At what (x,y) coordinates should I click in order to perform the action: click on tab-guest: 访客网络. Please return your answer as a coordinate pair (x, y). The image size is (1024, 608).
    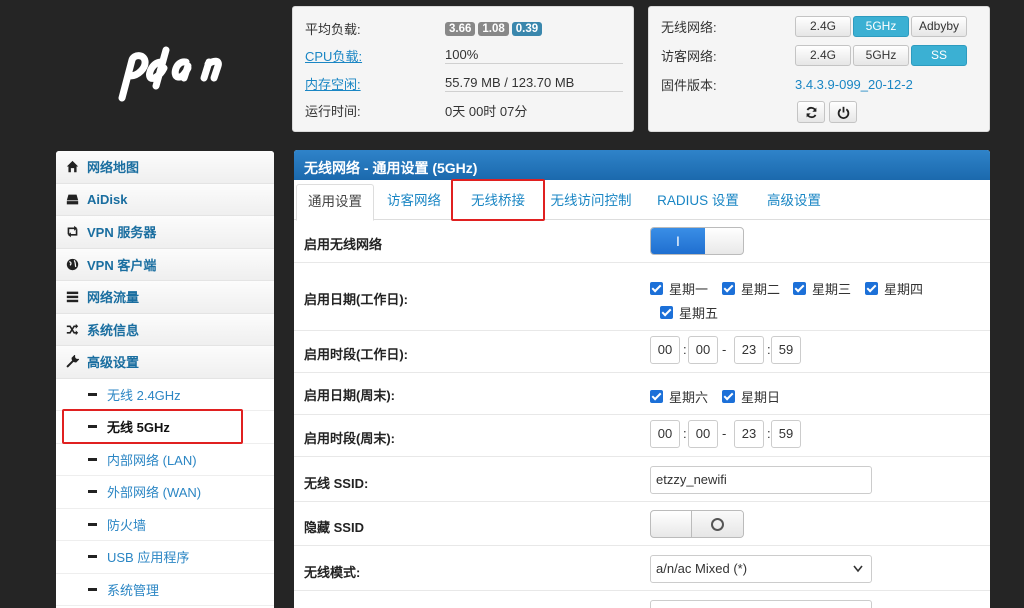
    Looking at the image, I should click on (414, 202).